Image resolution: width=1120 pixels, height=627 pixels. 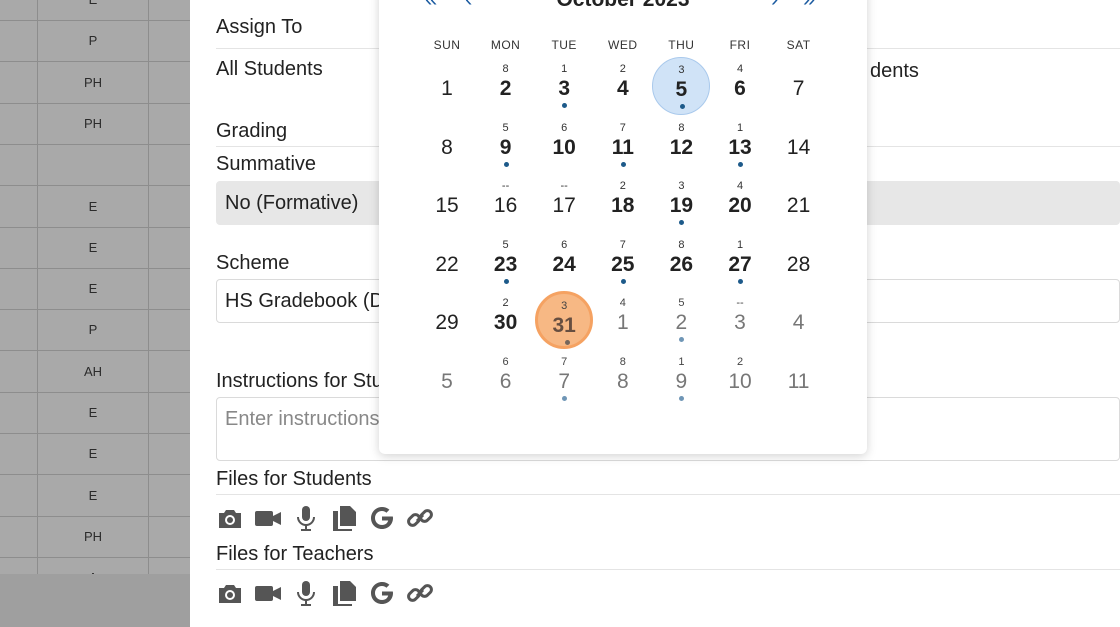 What do you see at coordinates (564, 45) in the screenshot?
I see `weekday-header: TUE` at bounding box center [564, 45].